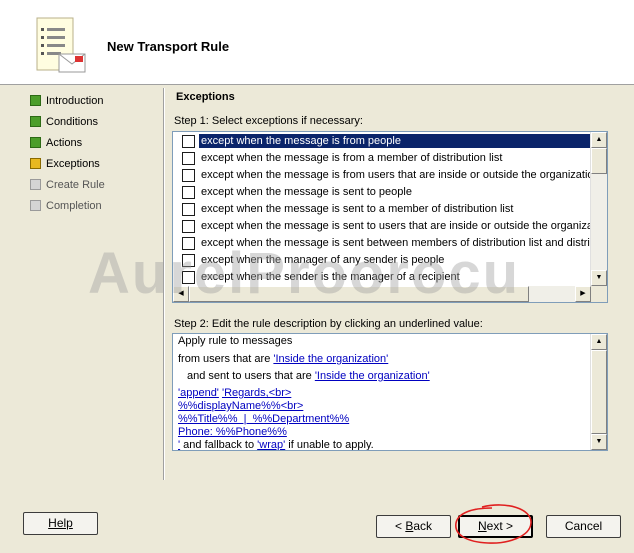  I want to click on exceptions-vertical-scrollbar: ▲ ▼, so click(598, 209).